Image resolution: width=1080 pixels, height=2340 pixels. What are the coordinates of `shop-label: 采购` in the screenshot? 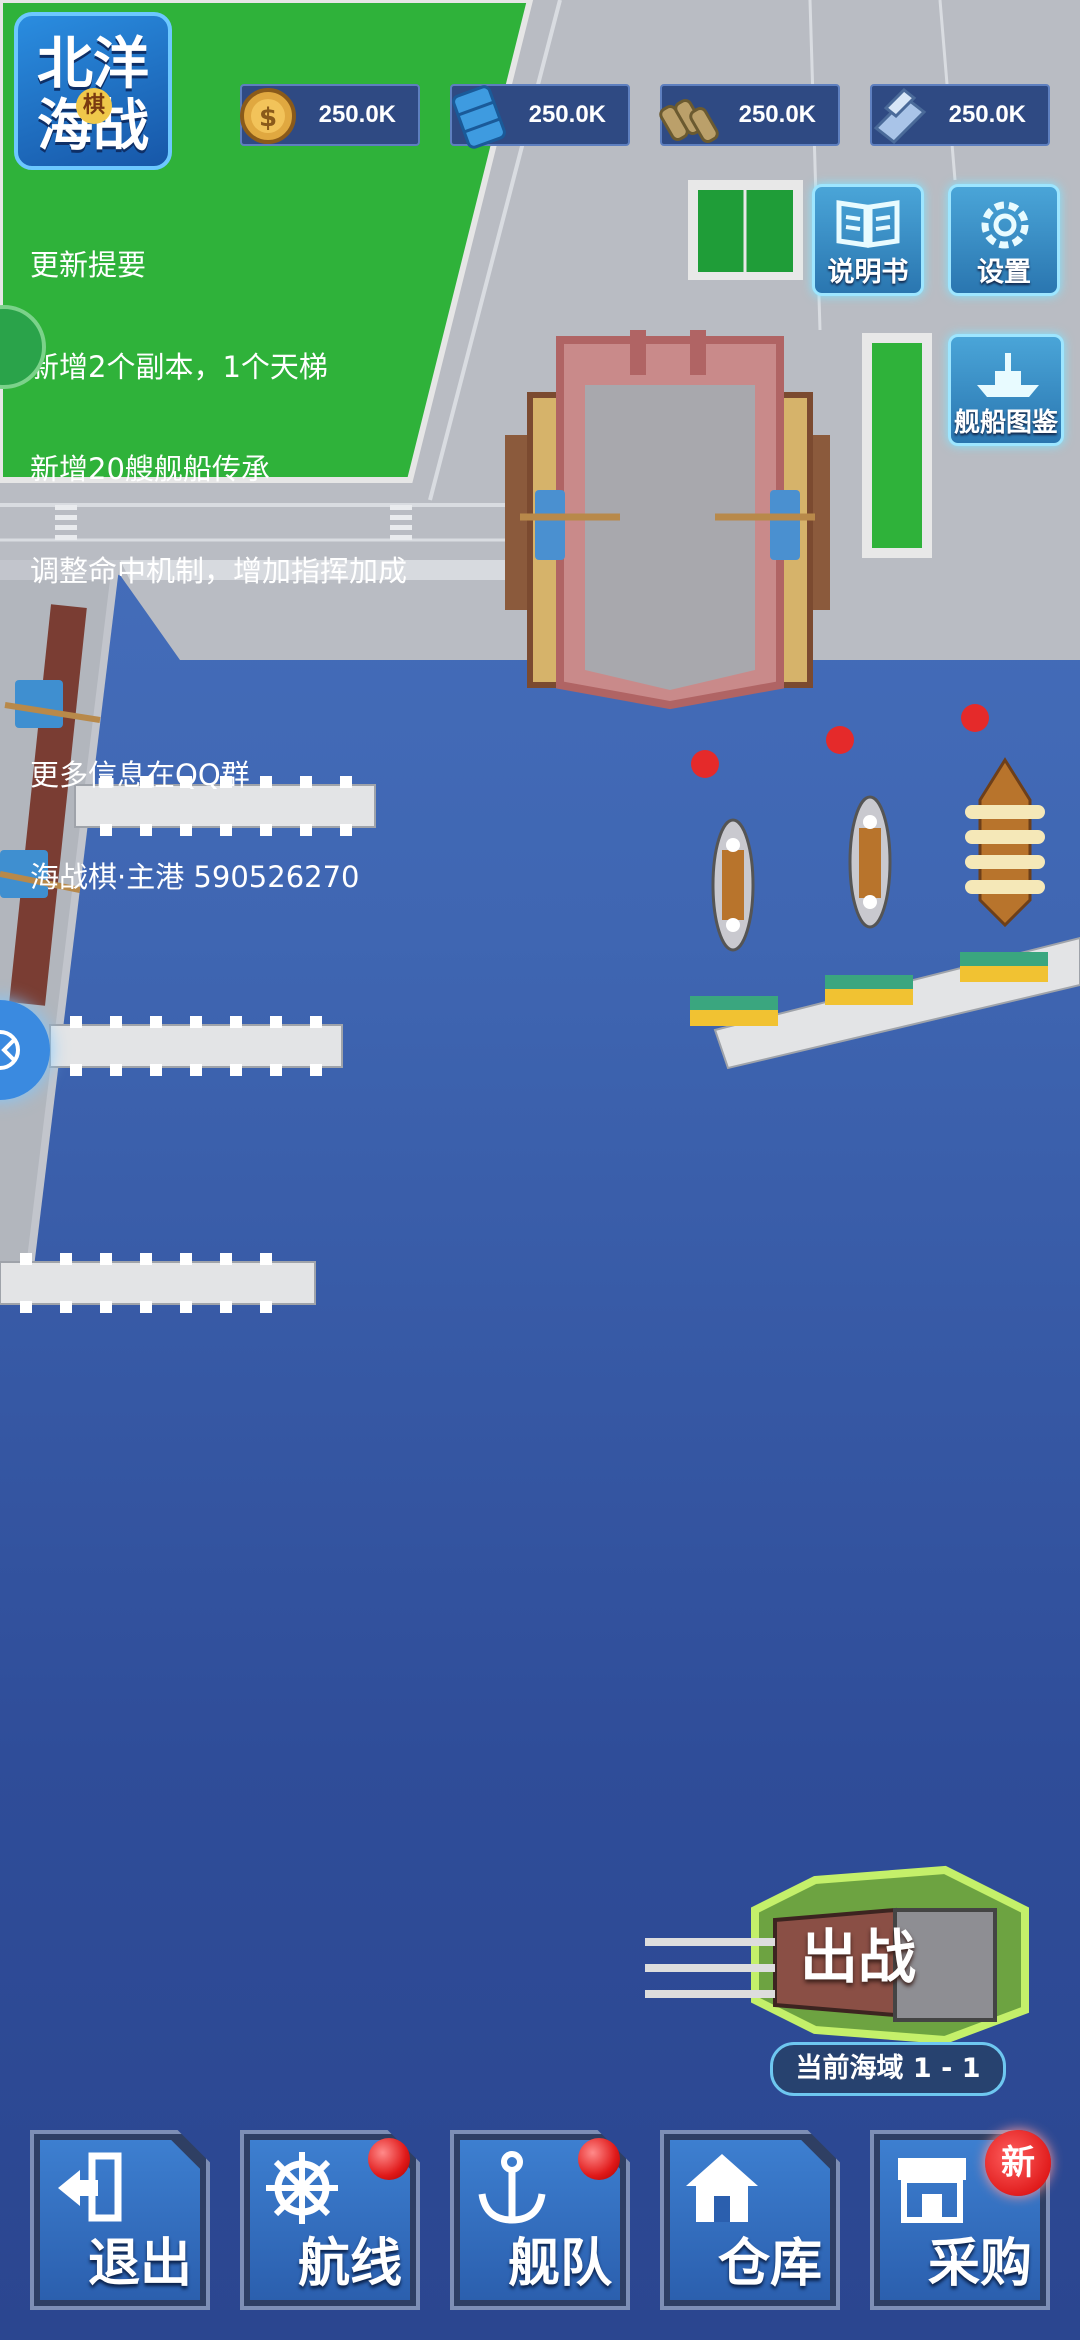 It's located at (979, 2264).